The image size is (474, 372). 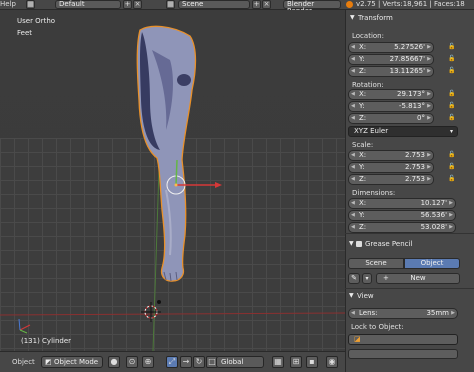 I want to click on grease-pencil-checkbox, so click(x=359, y=244).